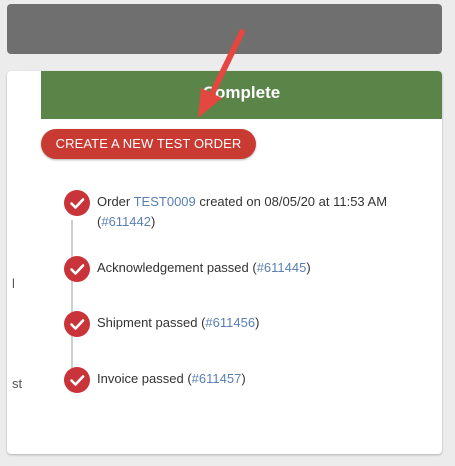 This screenshot has height=466, width=455. I want to click on event-prefix: Order, so click(115, 201).